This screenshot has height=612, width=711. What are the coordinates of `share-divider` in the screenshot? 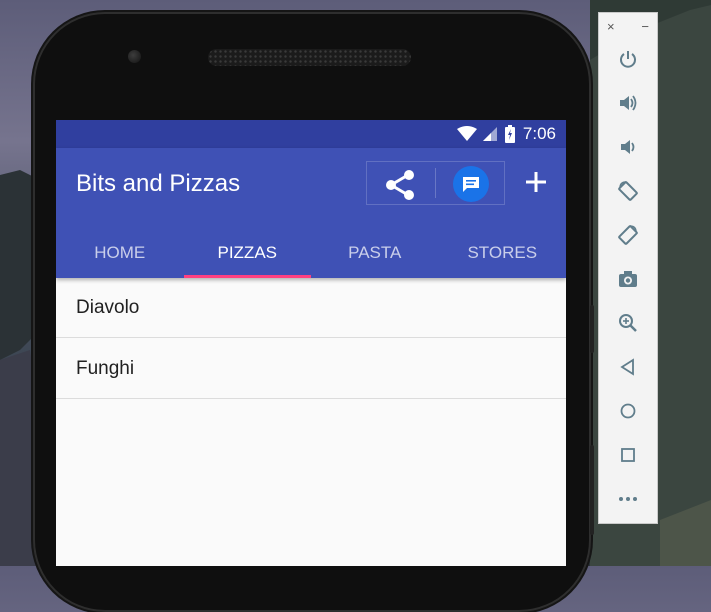 It's located at (435, 183).